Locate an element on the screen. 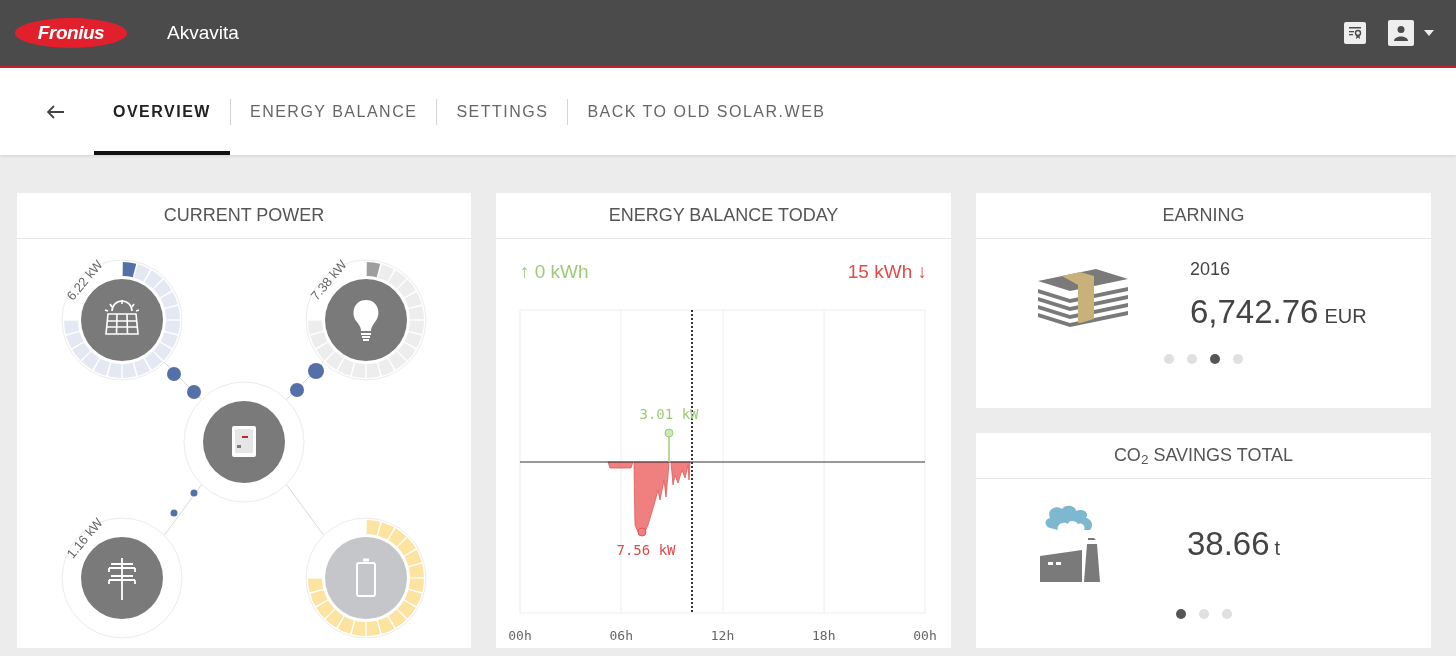 This screenshot has height=656, width=1456. light-bulb-icon is located at coordinates (366, 320).